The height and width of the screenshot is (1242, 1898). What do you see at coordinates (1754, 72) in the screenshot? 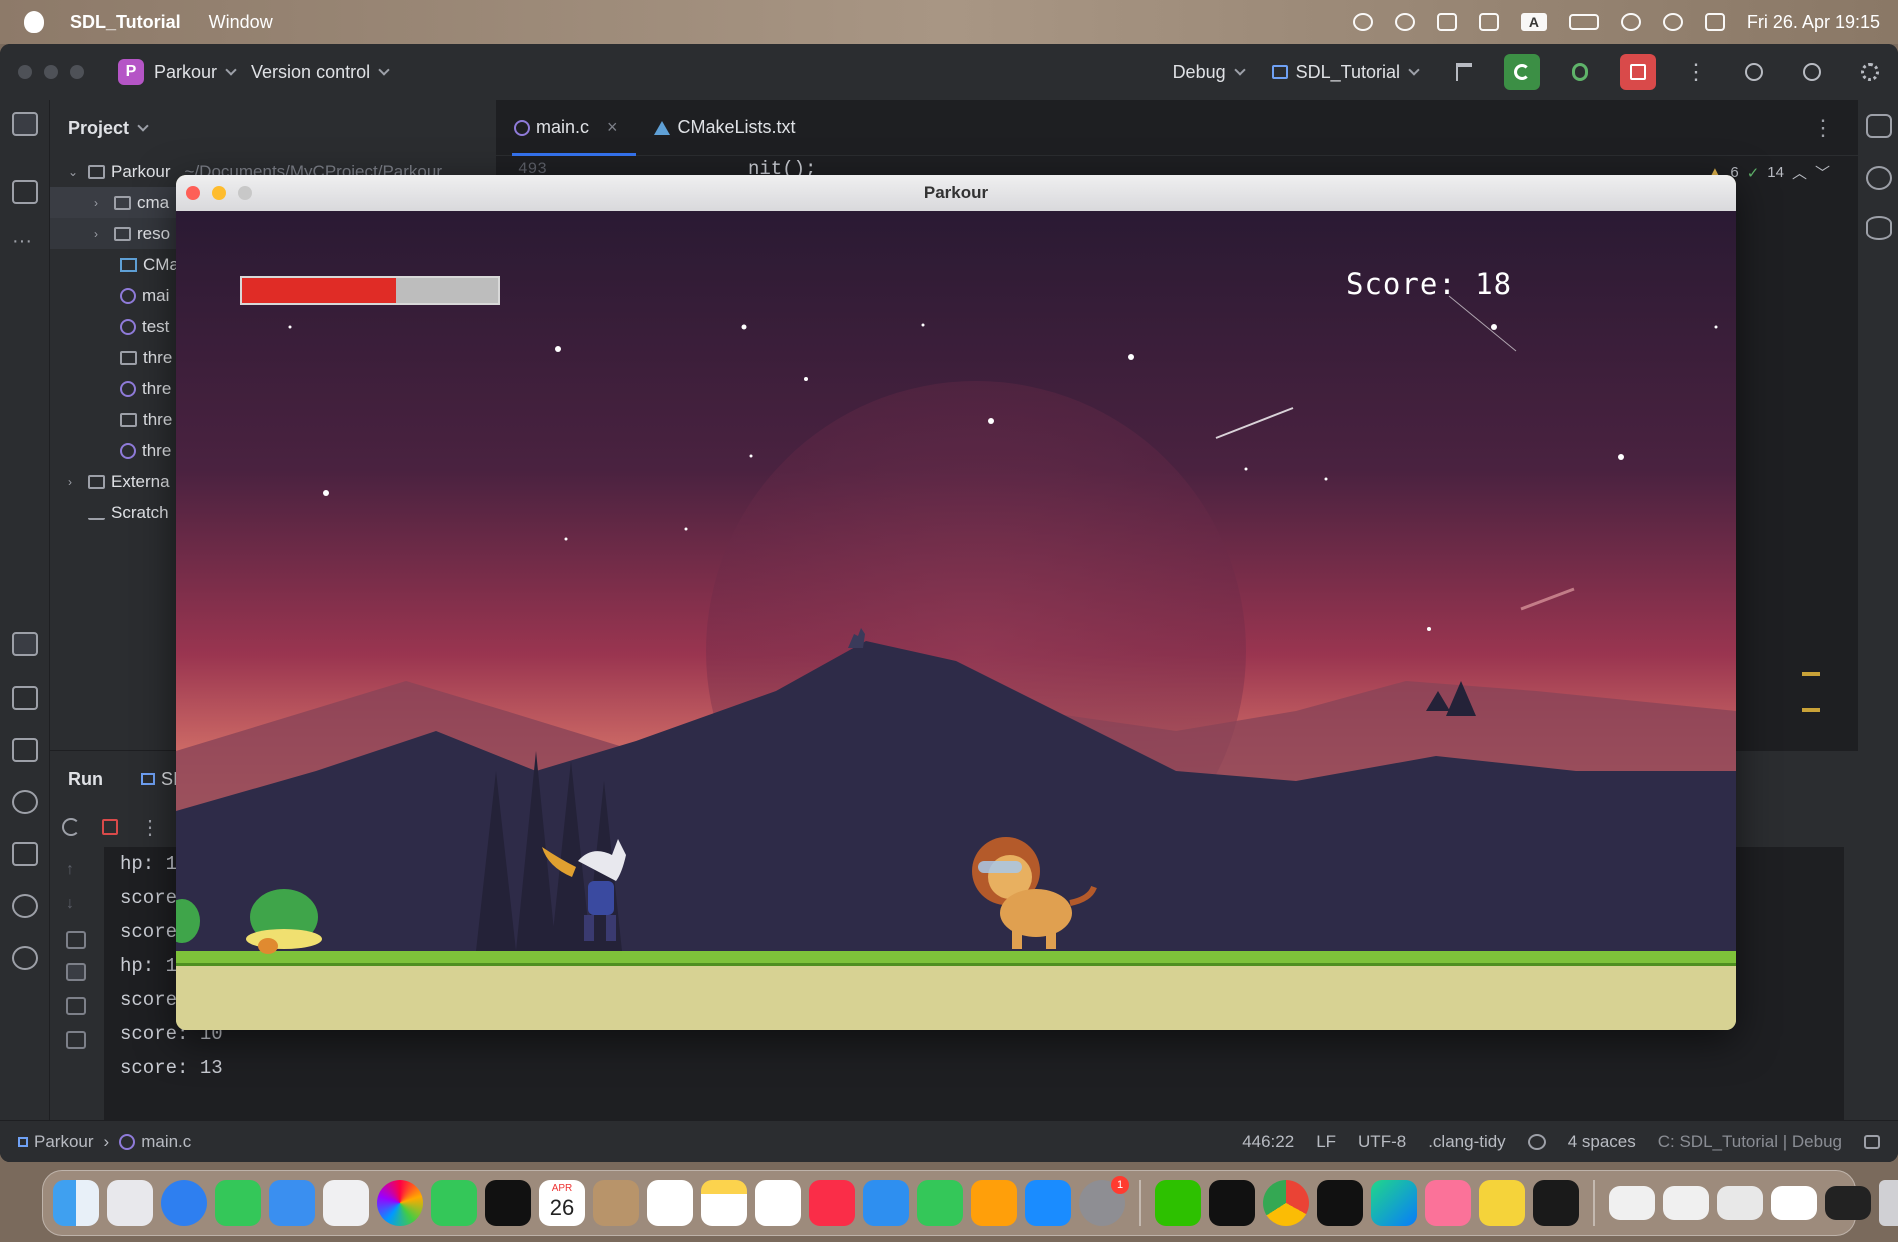
I see `add-user-icon` at bounding box center [1754, 72].